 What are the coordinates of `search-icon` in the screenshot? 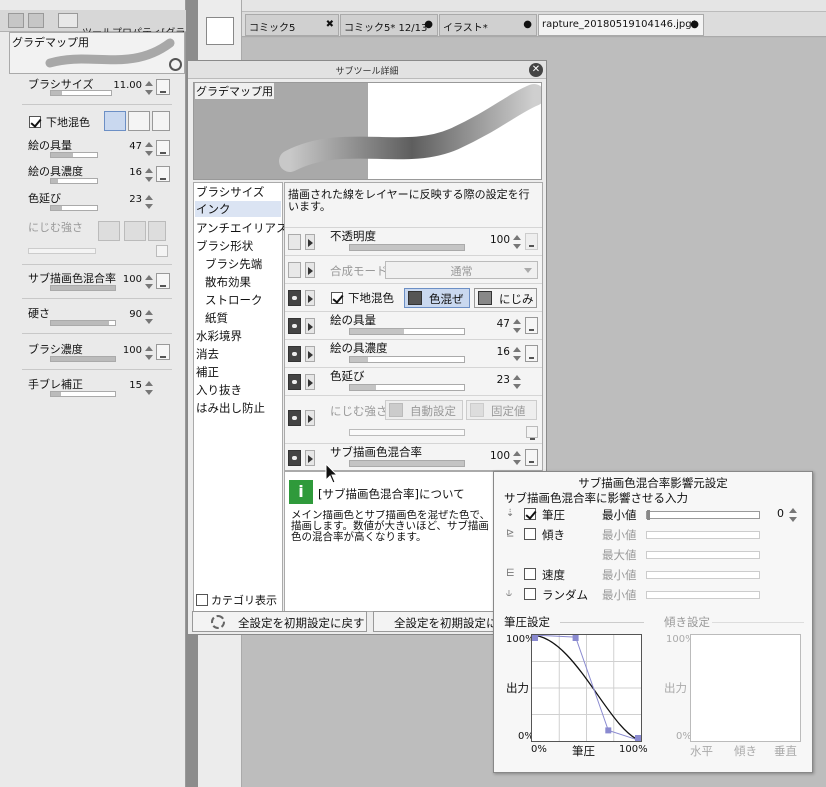 It's located at (175, 64).